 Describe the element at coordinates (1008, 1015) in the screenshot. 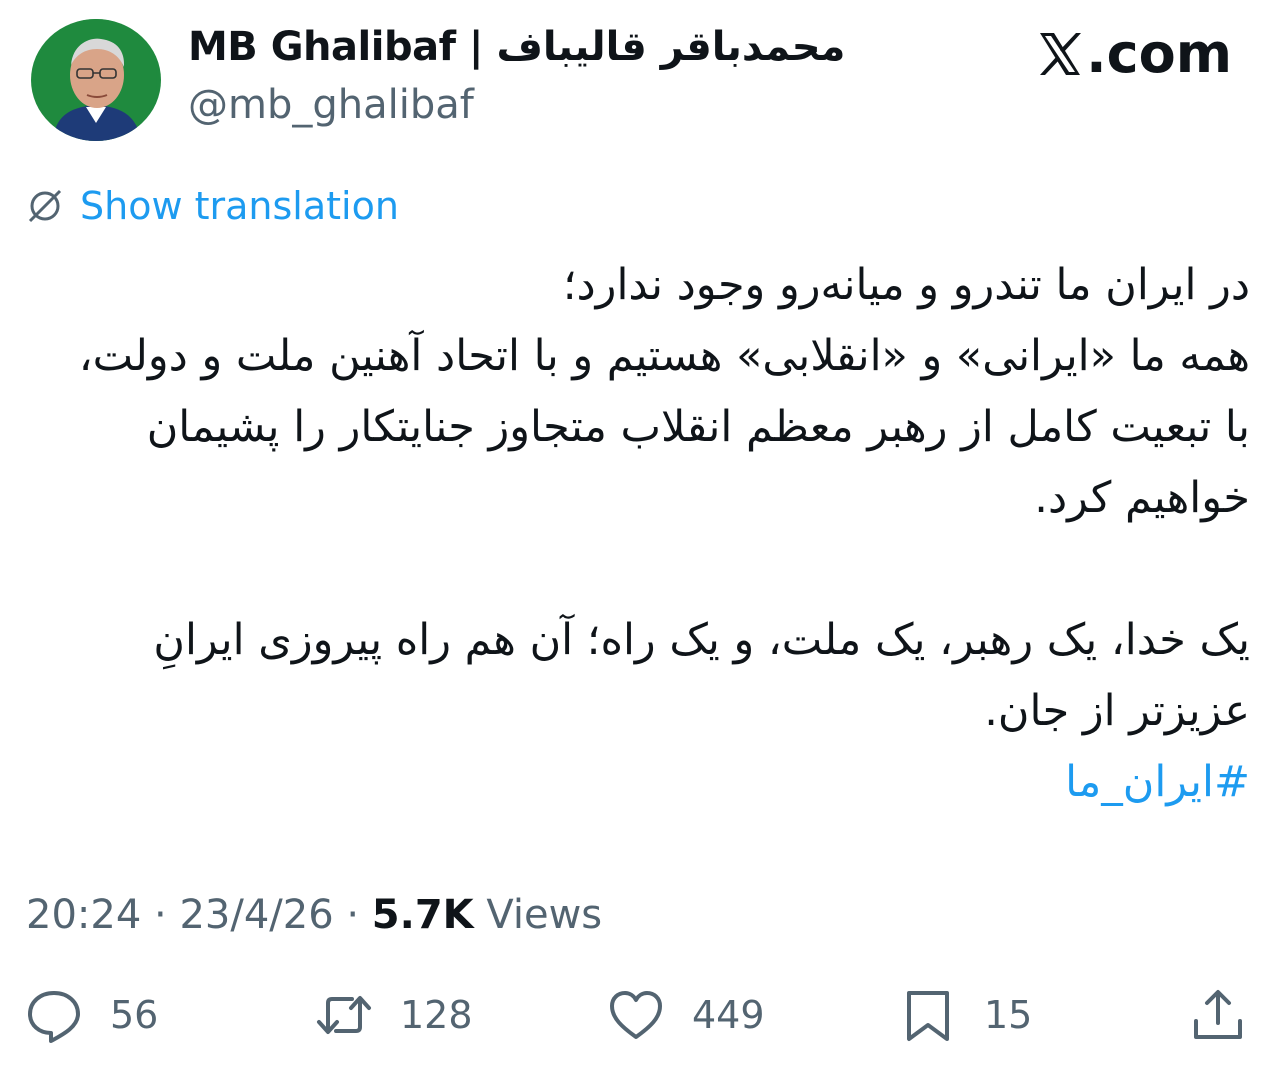

I see `bookmark-count: 15` at that location.